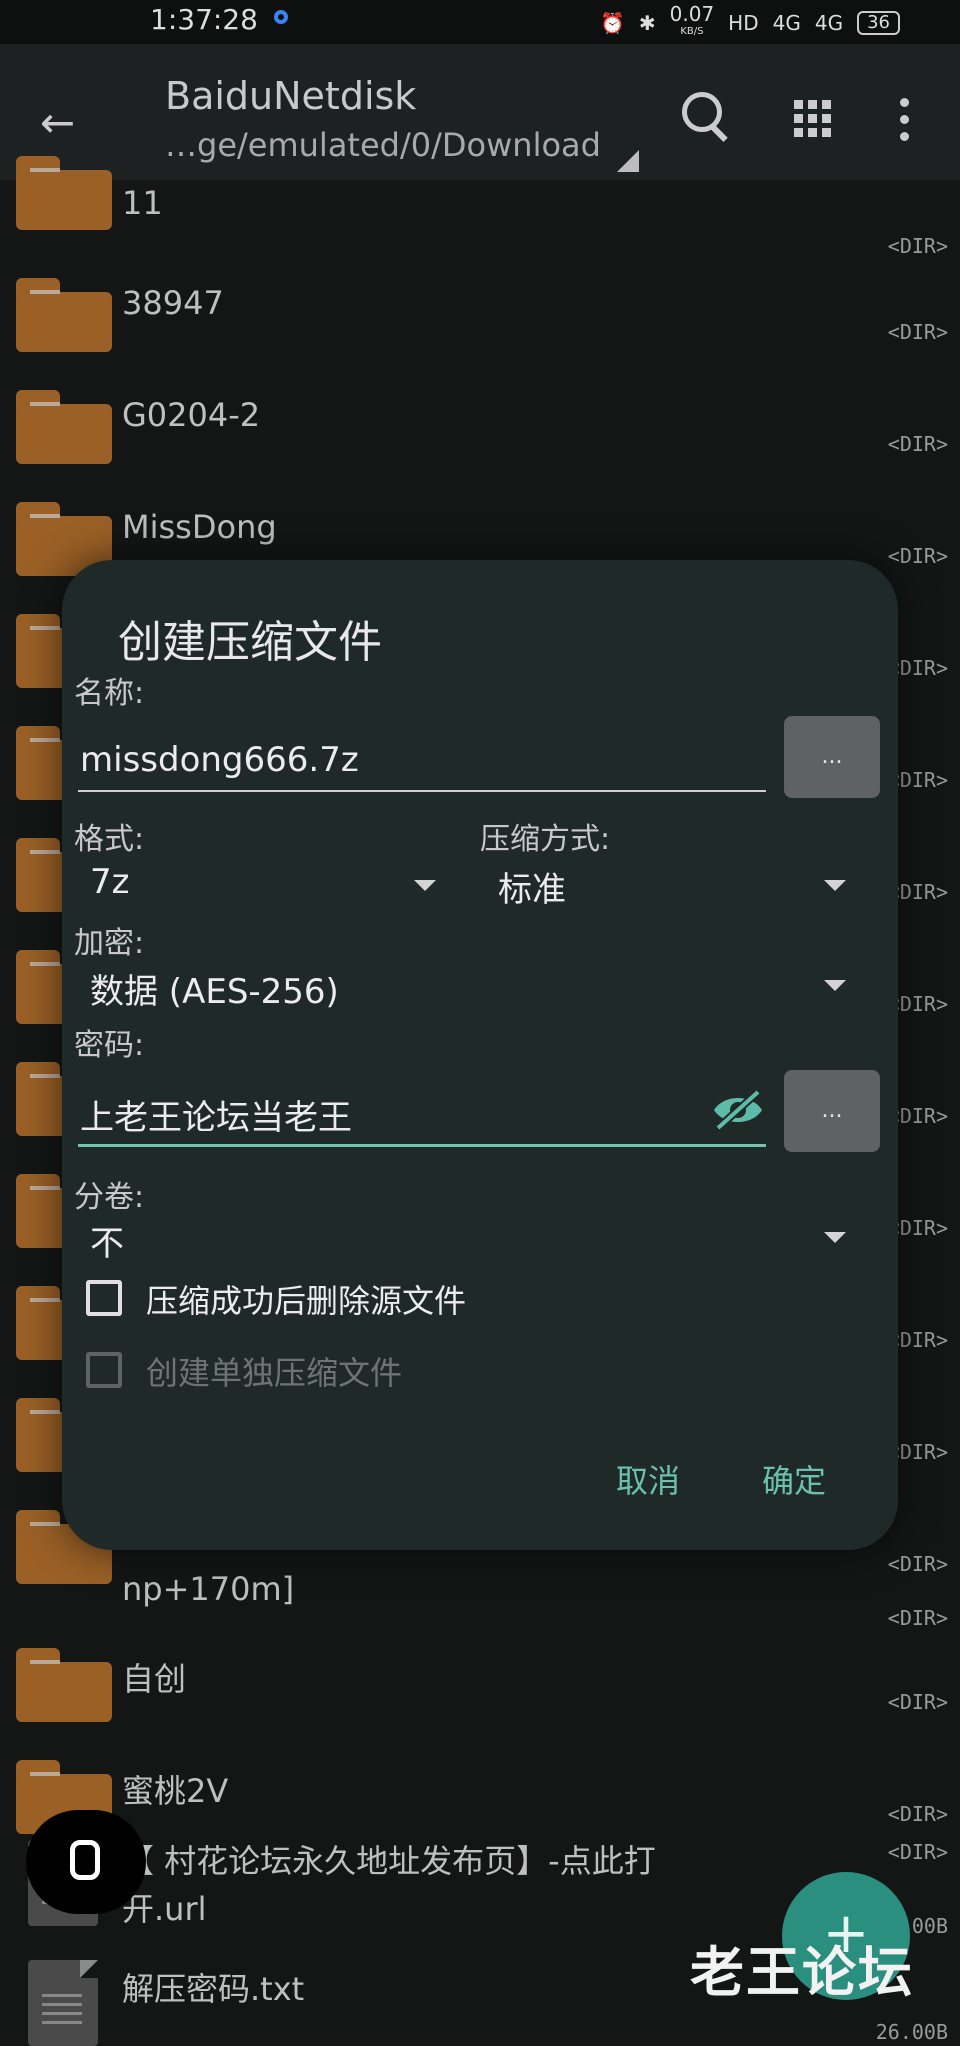  I want to click on status-bar: 1:37:28 ⏰ ✱ 0.07 KB/S HD 4G 4G 36, so click(480, 22).